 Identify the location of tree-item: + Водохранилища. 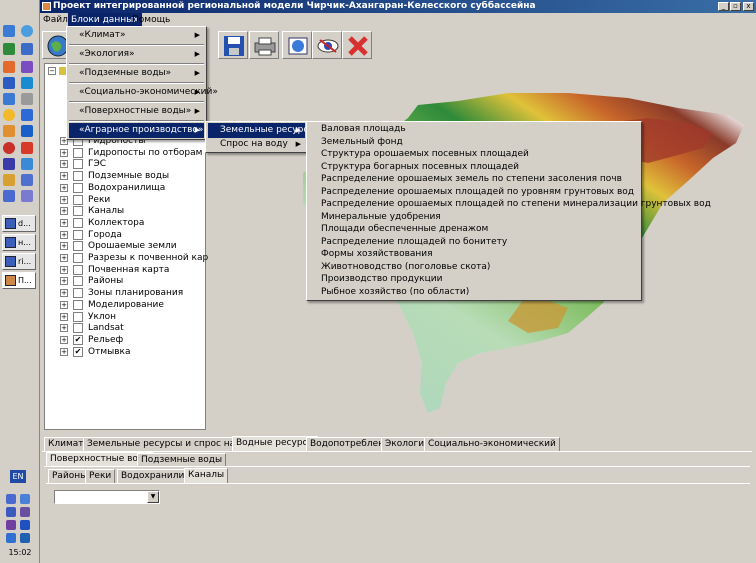
(125, 188).